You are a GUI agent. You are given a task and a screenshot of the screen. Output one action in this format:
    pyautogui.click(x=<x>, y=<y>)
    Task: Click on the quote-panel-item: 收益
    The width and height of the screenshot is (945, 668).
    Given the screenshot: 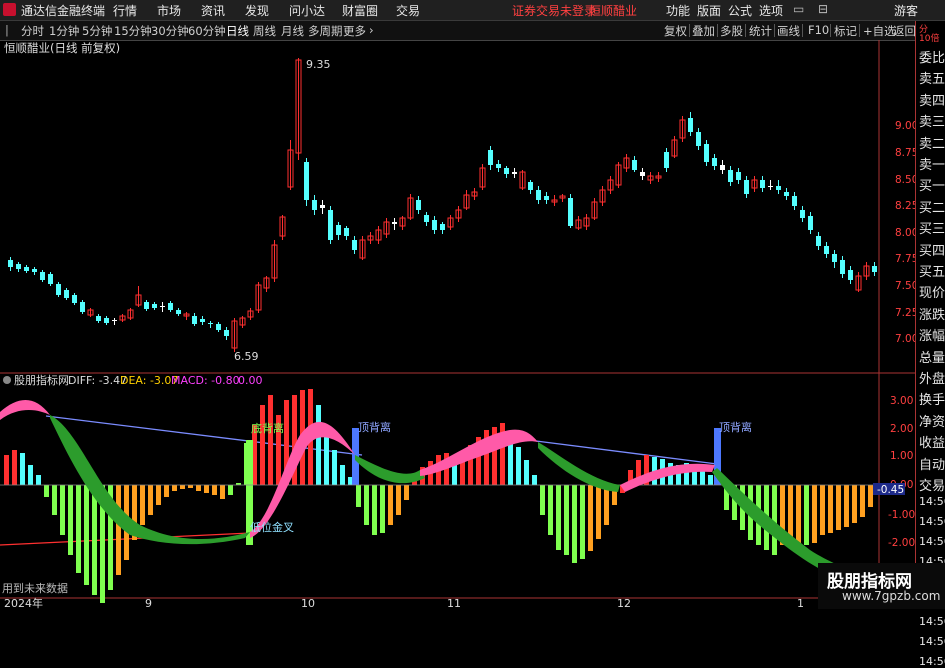 What is the action you would take?
    pyautogui.click(x=932, y=444)
    